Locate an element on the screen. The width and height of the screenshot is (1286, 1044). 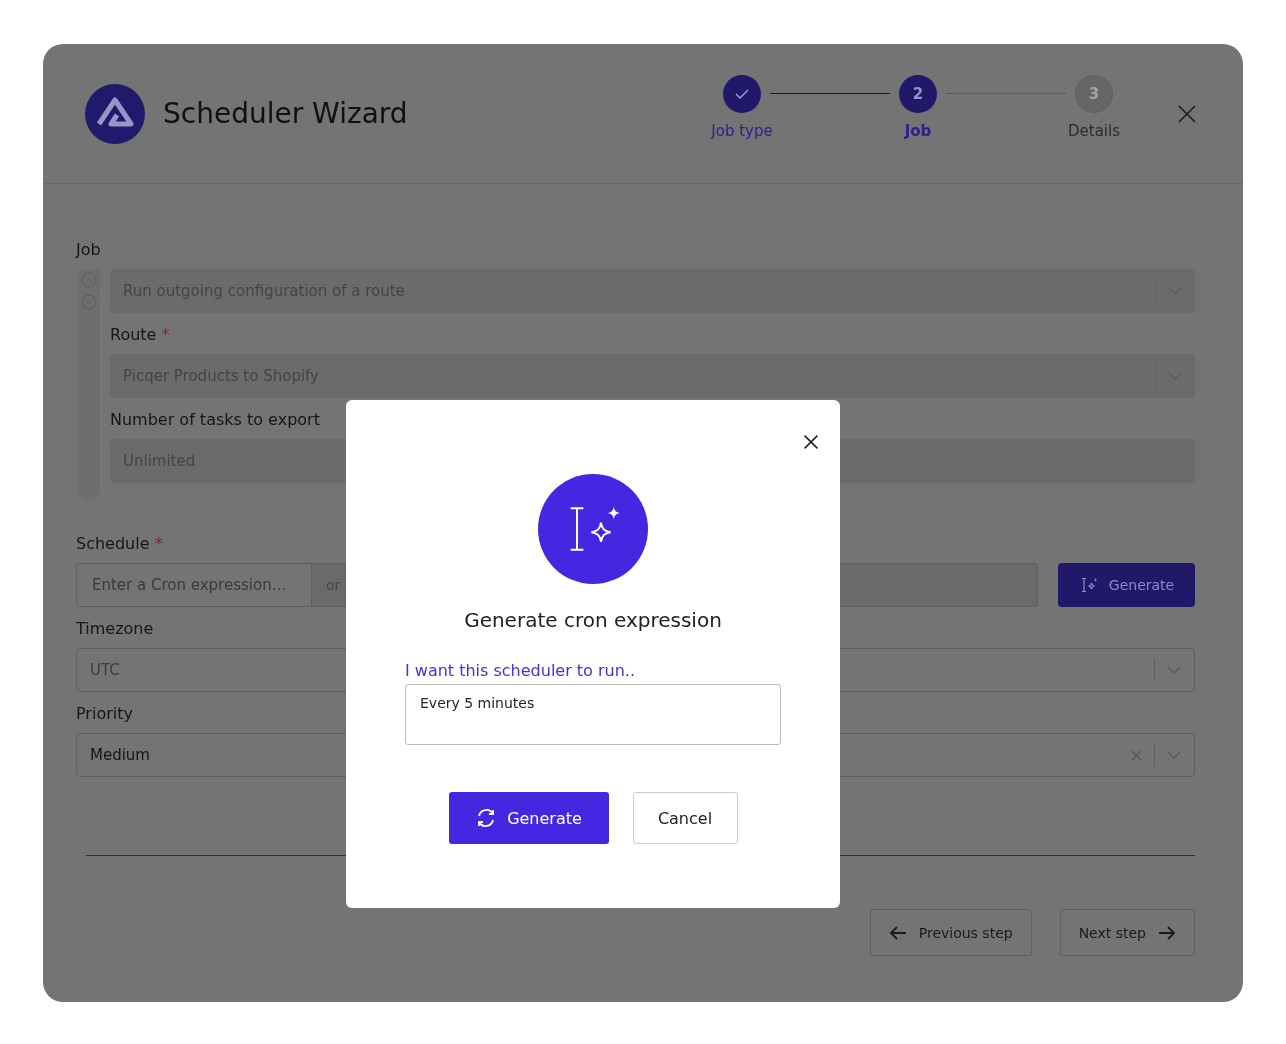
field-label: Number of tasks to export is located at coordinates (215, 419).